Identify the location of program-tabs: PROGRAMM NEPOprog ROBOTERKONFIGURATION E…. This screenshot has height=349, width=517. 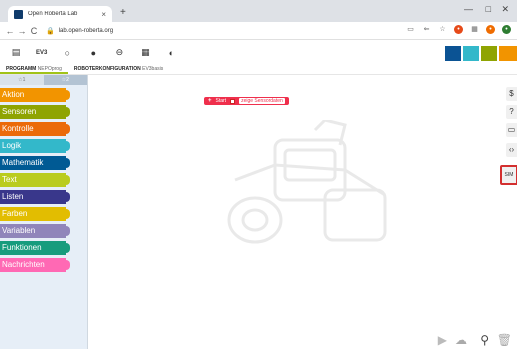
(258, 69).